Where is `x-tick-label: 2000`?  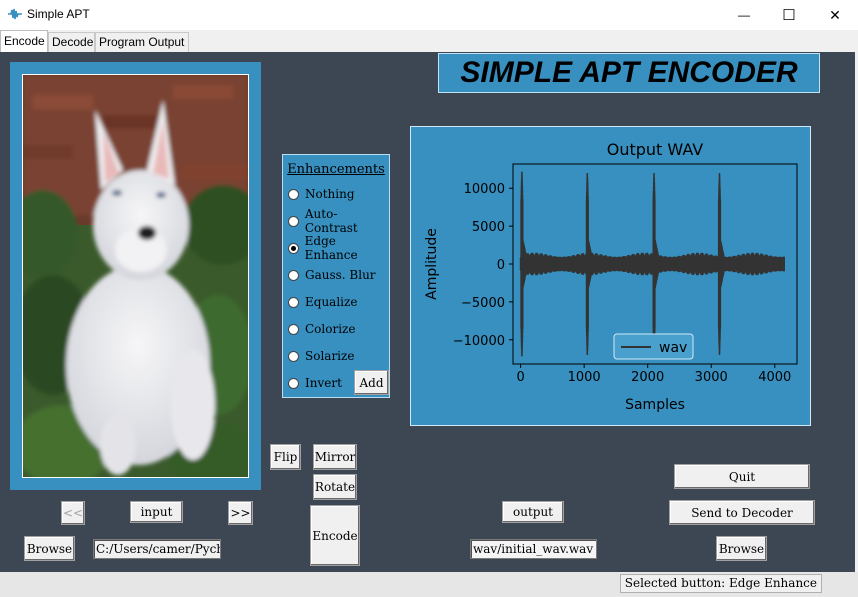
x-tick-label: 2000 is located at coordinates (647, 377).